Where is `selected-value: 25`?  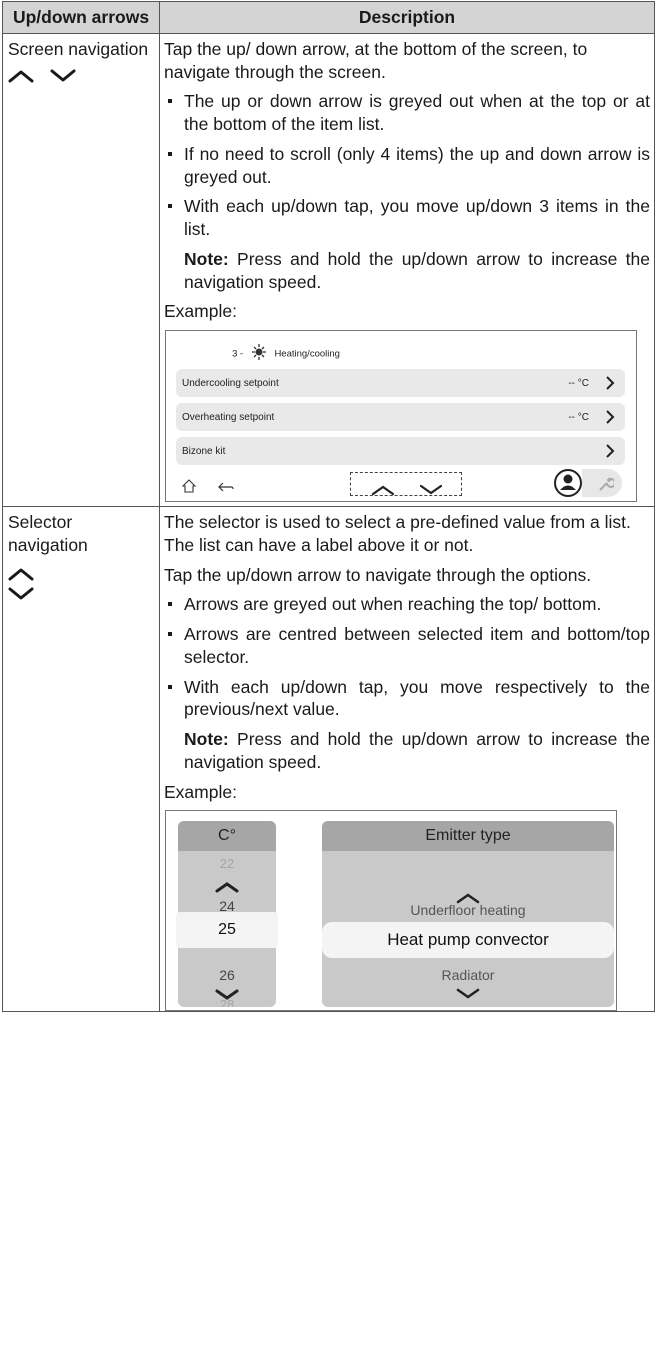
selected-value: 25 is located at coordinates (227, 930).